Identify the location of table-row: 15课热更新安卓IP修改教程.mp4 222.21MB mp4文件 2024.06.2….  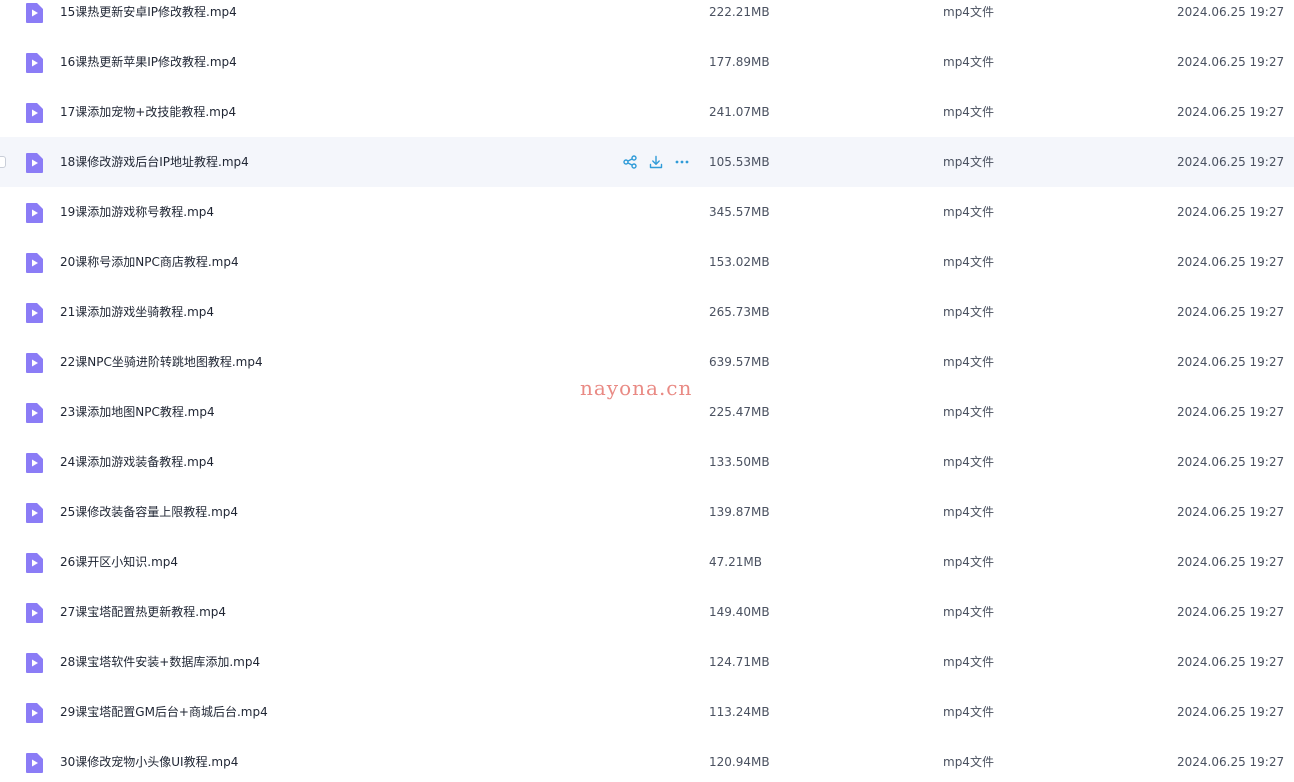
(647, 18).